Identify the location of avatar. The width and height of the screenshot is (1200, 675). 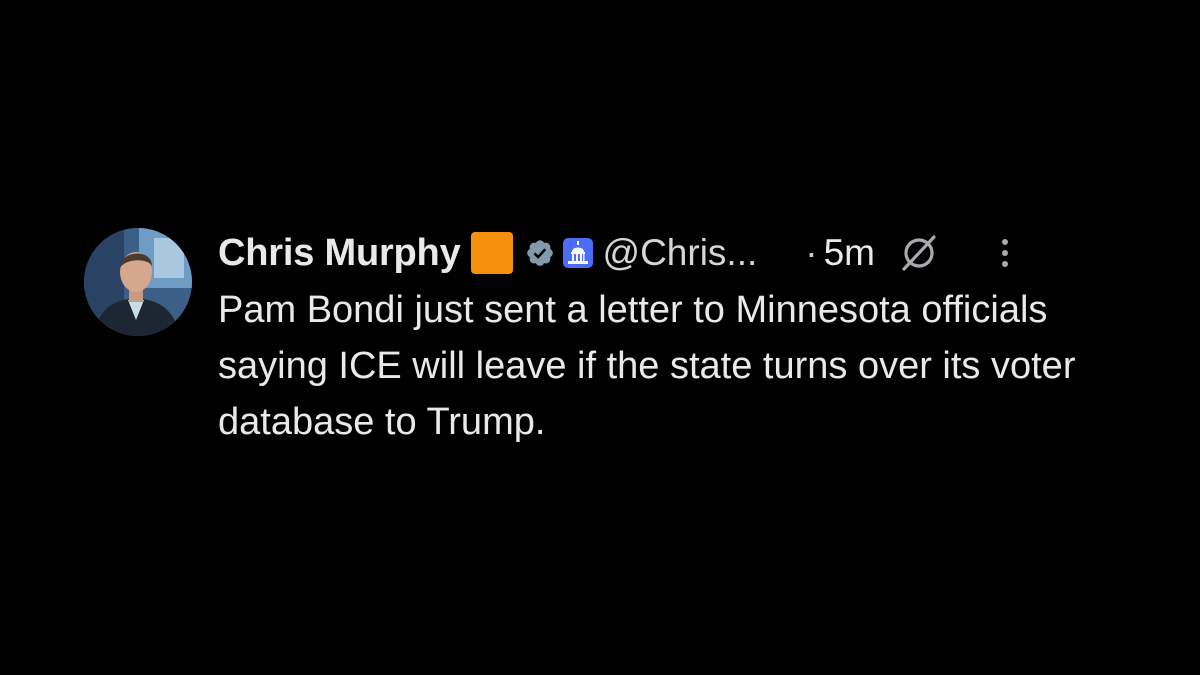
(138, 282).